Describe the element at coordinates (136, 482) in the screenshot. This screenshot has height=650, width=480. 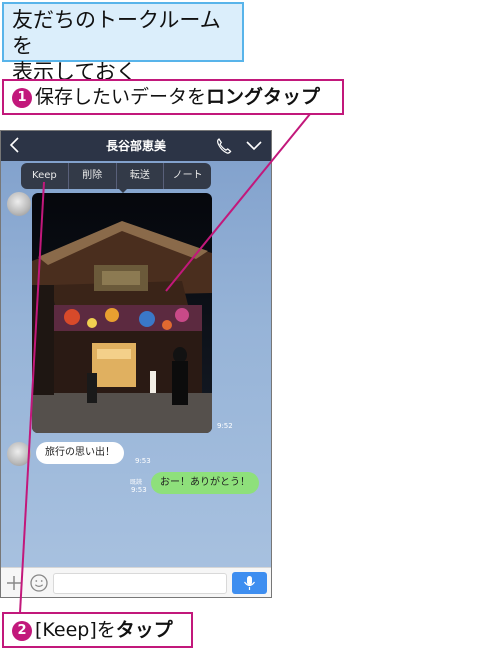
I see `read-receipt: 既読` at that location.